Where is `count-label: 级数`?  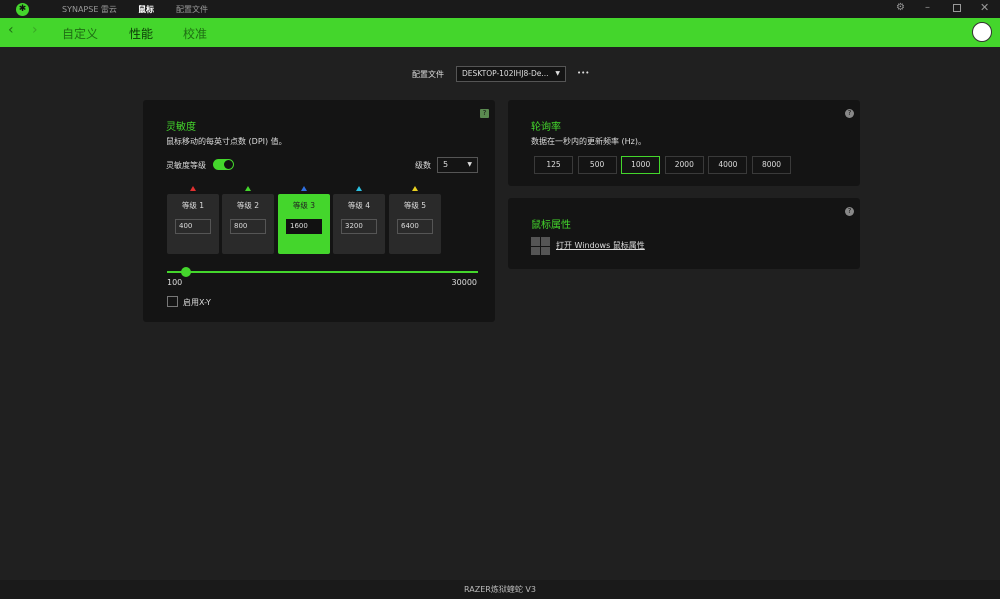
count-label: 级数 is located at coordinates (423, 165).